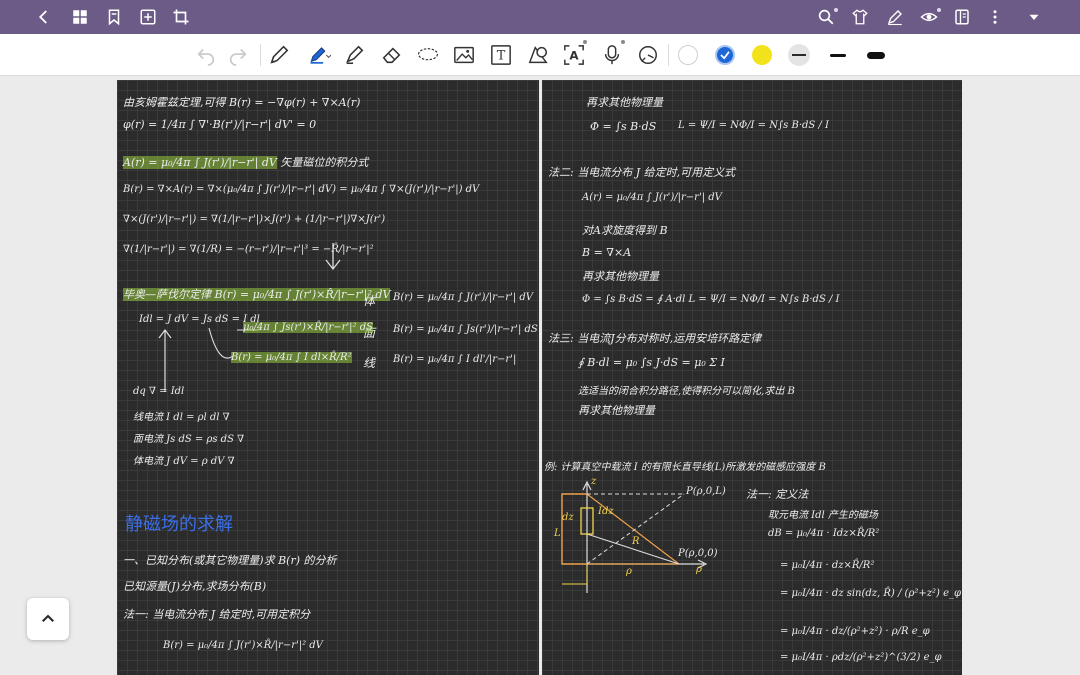 The width and height of the screenshot is (1080, 675). What do you see at coordinates (455, 359) in the screenshot?
I see `note-line: B(r) = μ₀/4π ∫ I dl'/|r−r'|` at bounding box center [455, 359].